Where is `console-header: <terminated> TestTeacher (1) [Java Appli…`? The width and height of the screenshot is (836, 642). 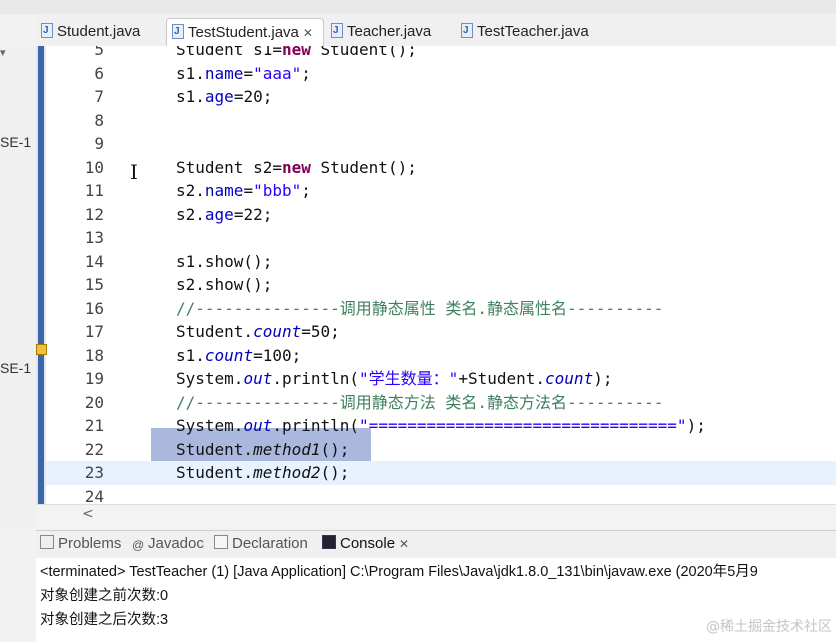
console-header: <terminated> TestTeacher (1) [Java Appli… is located at coordinates (399, 572).